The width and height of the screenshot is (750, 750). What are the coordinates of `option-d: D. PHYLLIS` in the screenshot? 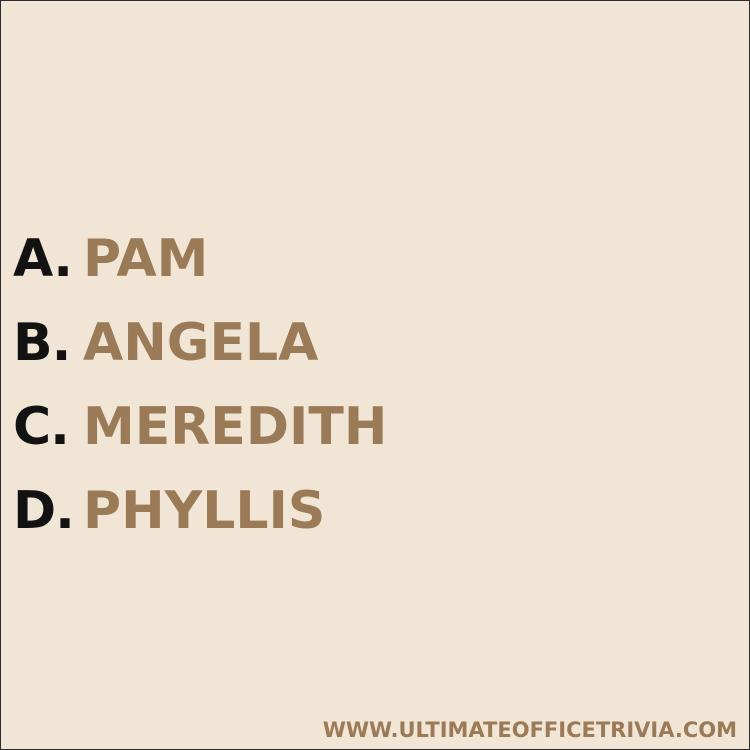 It's located at (200, 511).